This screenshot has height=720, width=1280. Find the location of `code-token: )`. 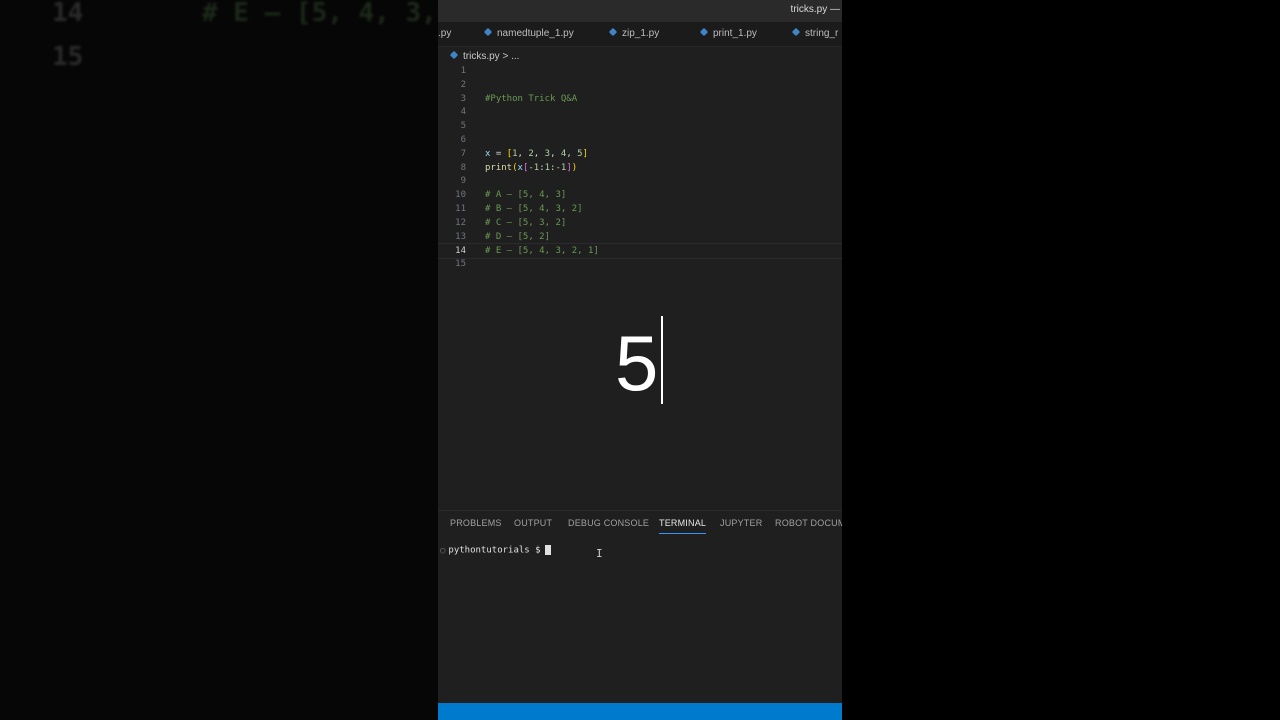

code-token: ) is located at coordinates (574, 167).